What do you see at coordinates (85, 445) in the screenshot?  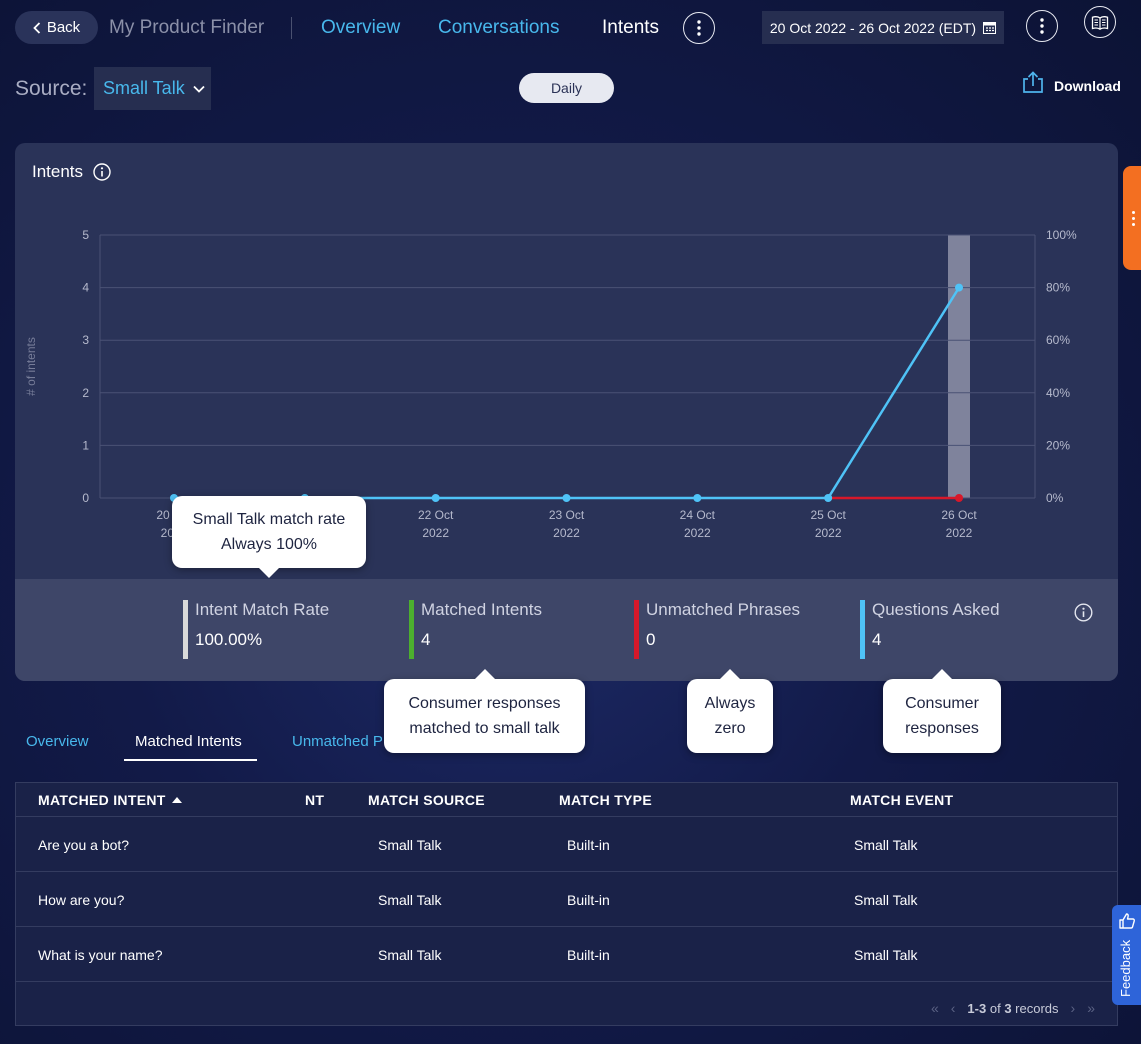 I see `y-tick-label: 1` at bounding box center [85, 445].